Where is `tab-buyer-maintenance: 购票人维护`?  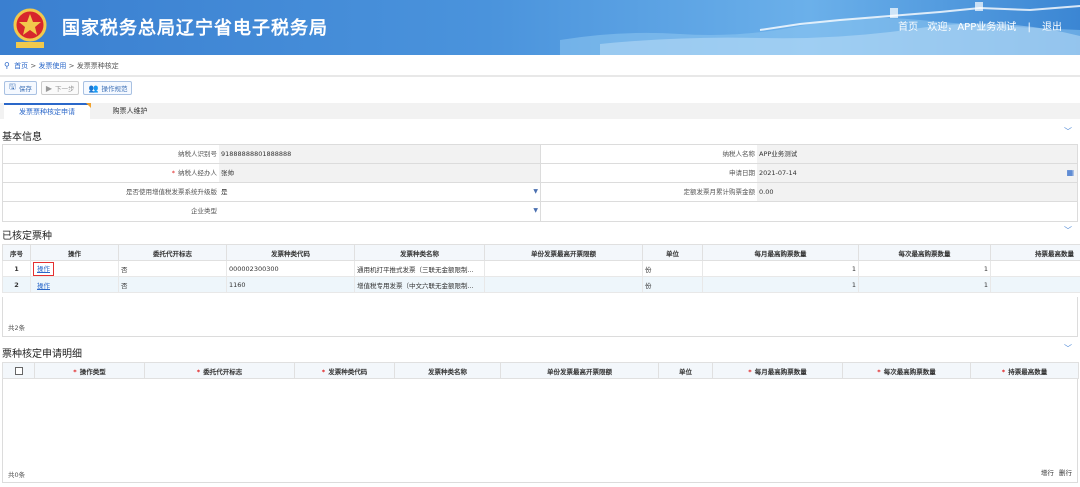 tab-buyer-maintenance: 购票人维护 is located at coordinates (130, 111).